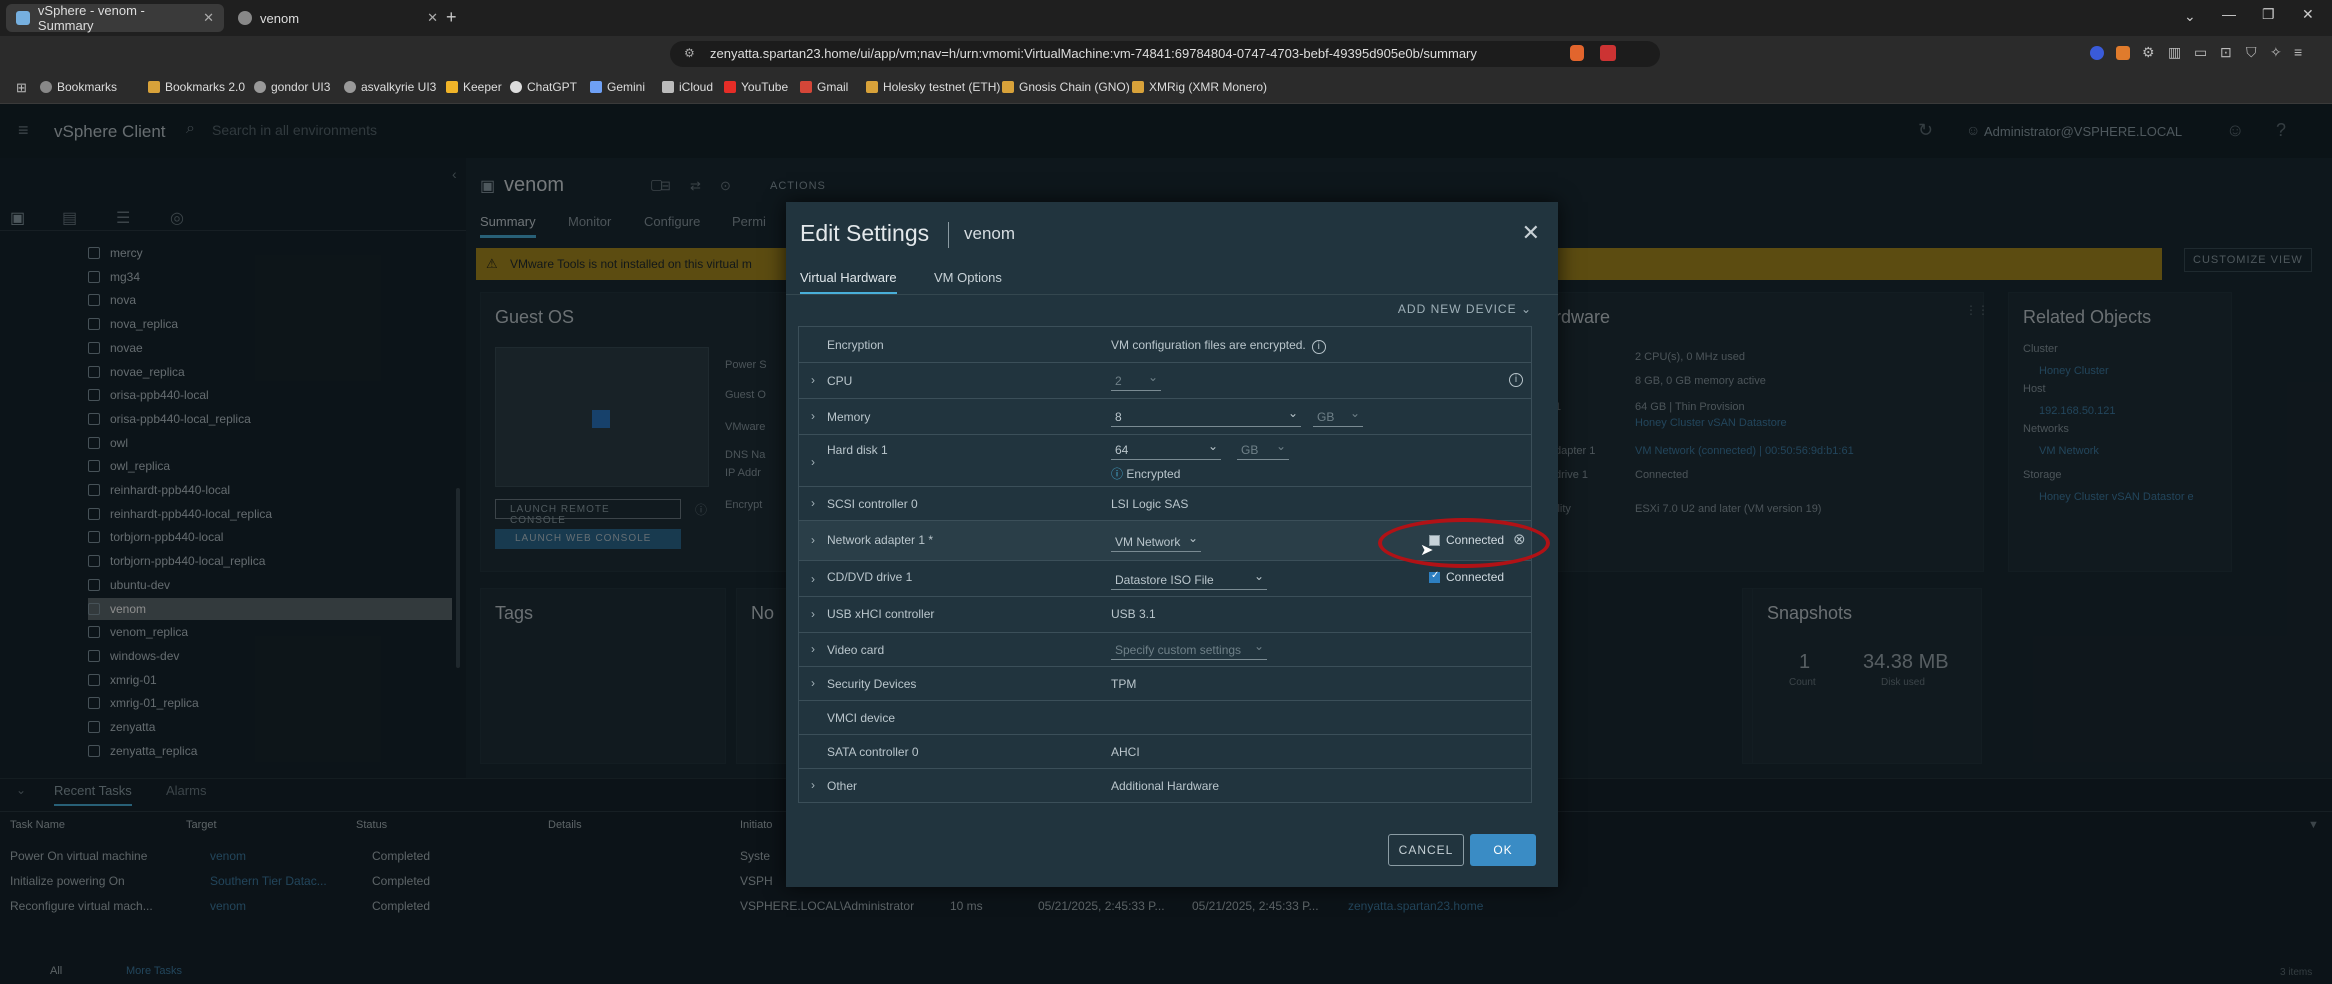 This screenshot has width=2332, height=984. I want to click on bookmark-label: Bookmarks 2.0, so click(205, 87).